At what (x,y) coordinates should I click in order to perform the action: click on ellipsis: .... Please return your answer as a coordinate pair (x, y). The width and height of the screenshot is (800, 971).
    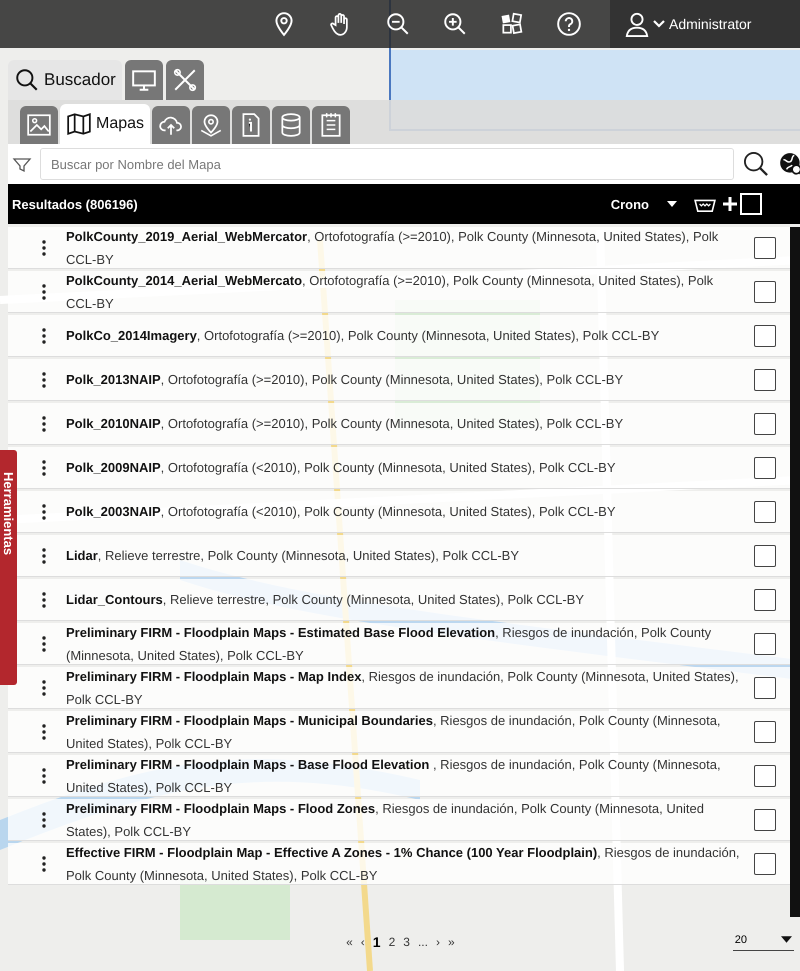
    Looking at the image, I should click on (423, 942).